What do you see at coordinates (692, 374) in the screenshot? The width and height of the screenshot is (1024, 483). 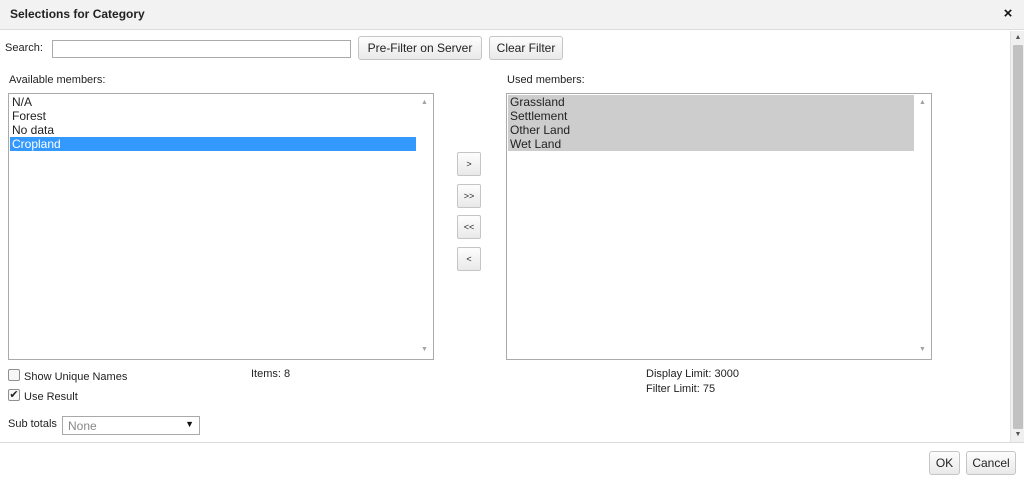 I see `display-limit: Display Limit: 3000` at bounding box center [692, 374].